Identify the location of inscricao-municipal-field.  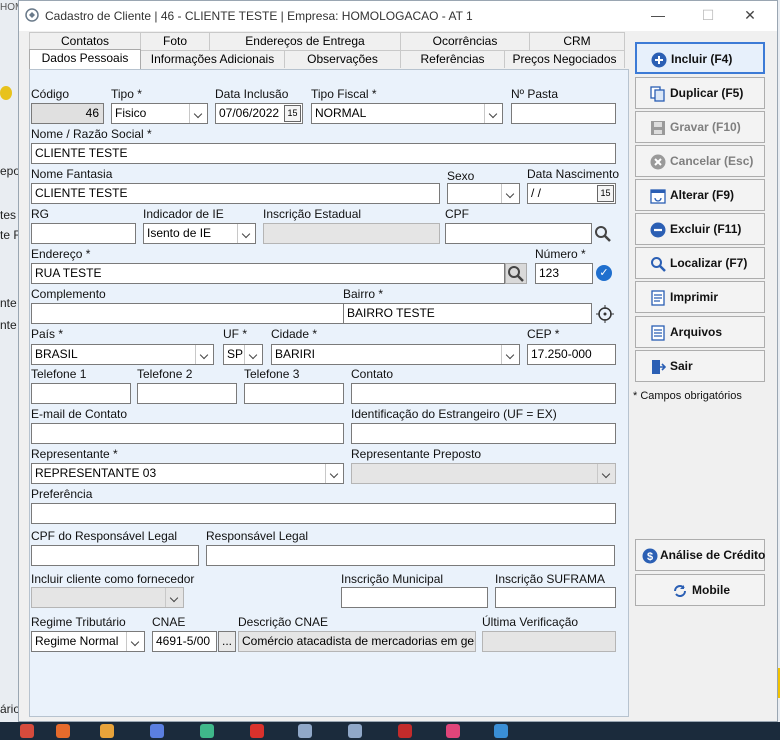
(414, 597).